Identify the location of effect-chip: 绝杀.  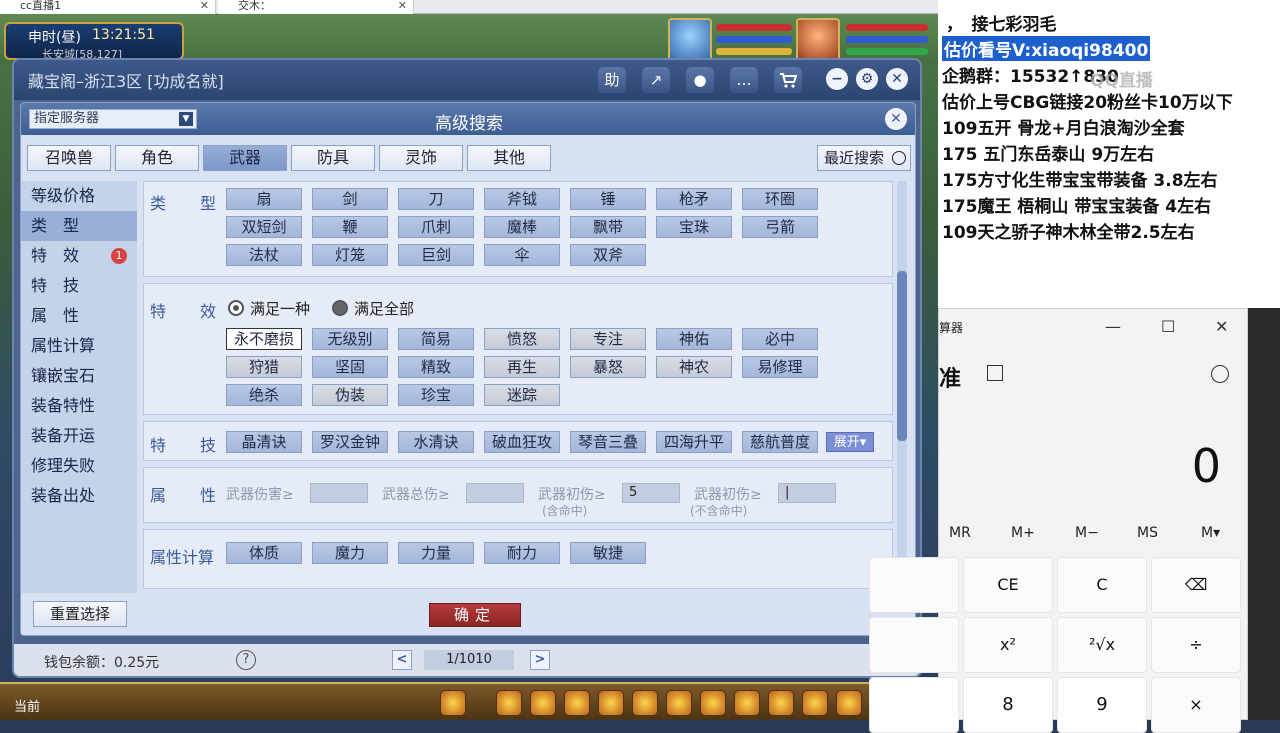
(264, 395).